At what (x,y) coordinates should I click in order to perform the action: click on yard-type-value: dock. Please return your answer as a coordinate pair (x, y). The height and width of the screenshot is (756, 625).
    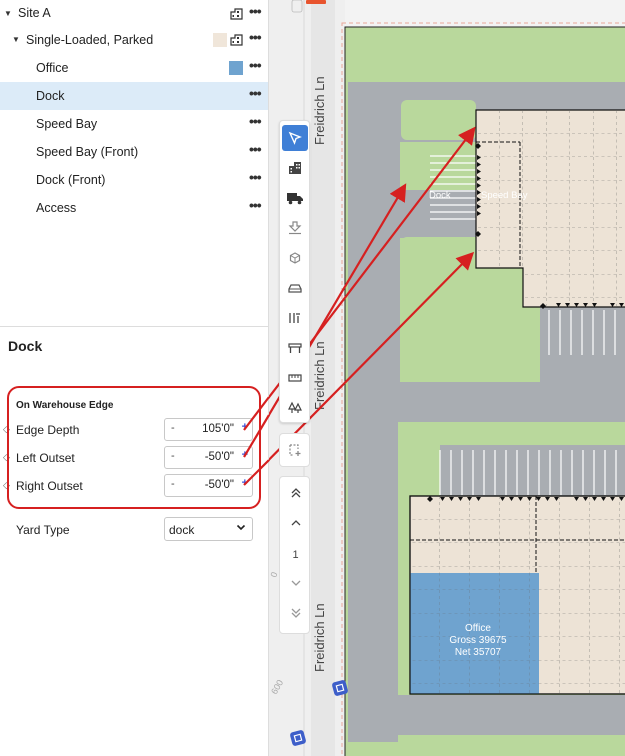
    Looking at the image, I should click on (182, 530).